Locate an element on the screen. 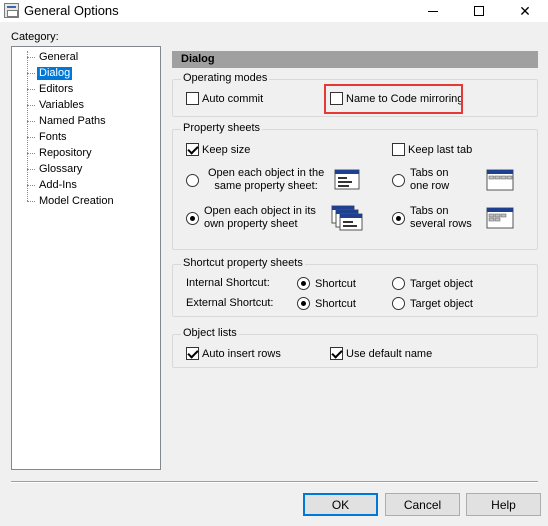 The width and height of the screenshot is (548, 526). category-label: Category: is located at coordinates (35, 37).